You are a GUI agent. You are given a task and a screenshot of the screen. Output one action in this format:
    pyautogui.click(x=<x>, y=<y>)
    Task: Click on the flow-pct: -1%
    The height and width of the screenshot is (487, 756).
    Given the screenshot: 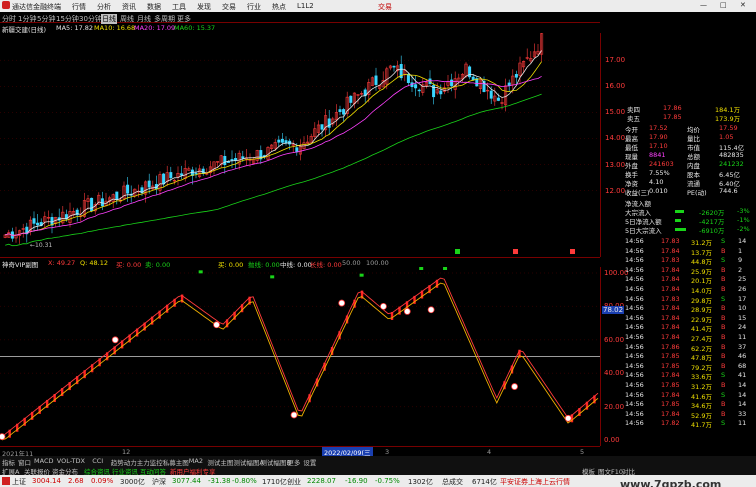 What is the action you would take?
    pyautogui.click(x=743, y=220)
    